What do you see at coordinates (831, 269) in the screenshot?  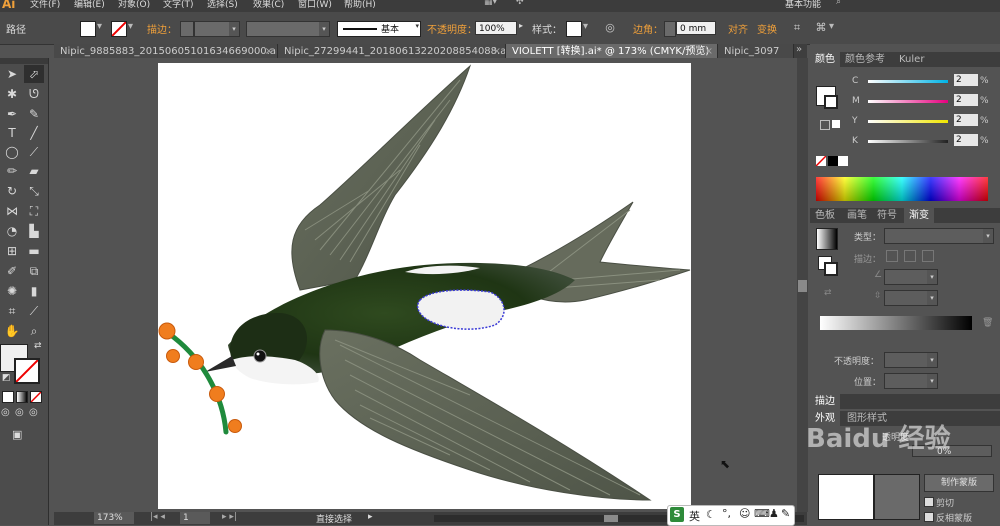 I see `gradient-stroke-box` at bounding box center [831, 269].